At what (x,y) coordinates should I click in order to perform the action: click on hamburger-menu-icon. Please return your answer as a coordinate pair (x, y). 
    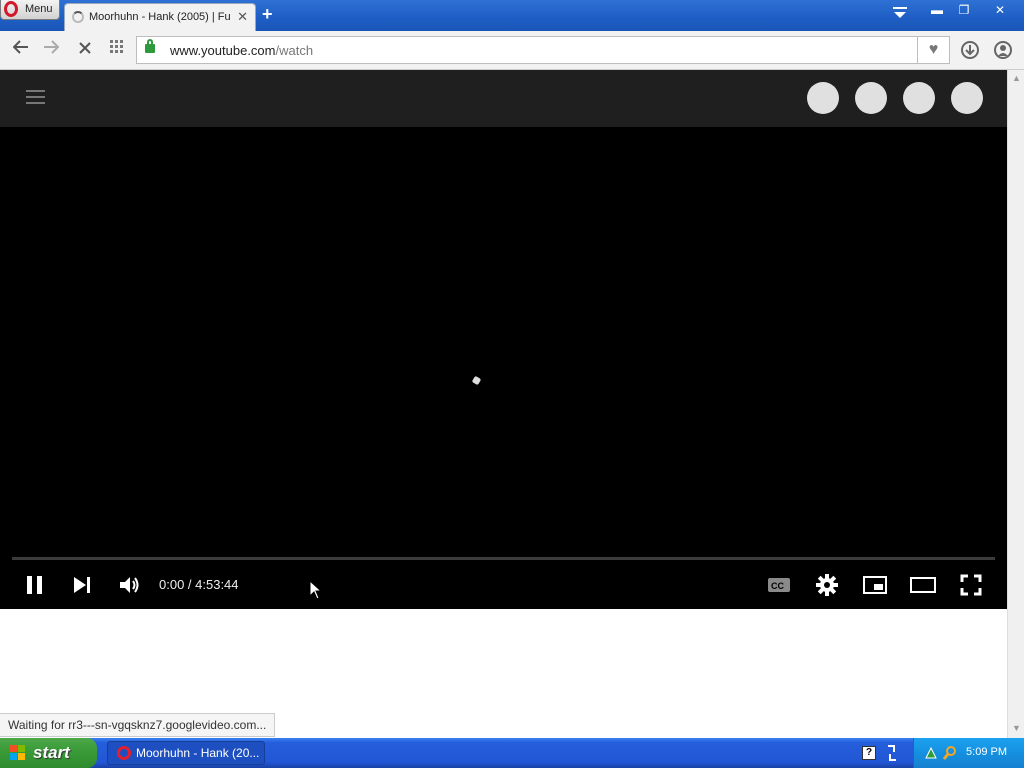
    Looking at the image, I should click on (35, 97).